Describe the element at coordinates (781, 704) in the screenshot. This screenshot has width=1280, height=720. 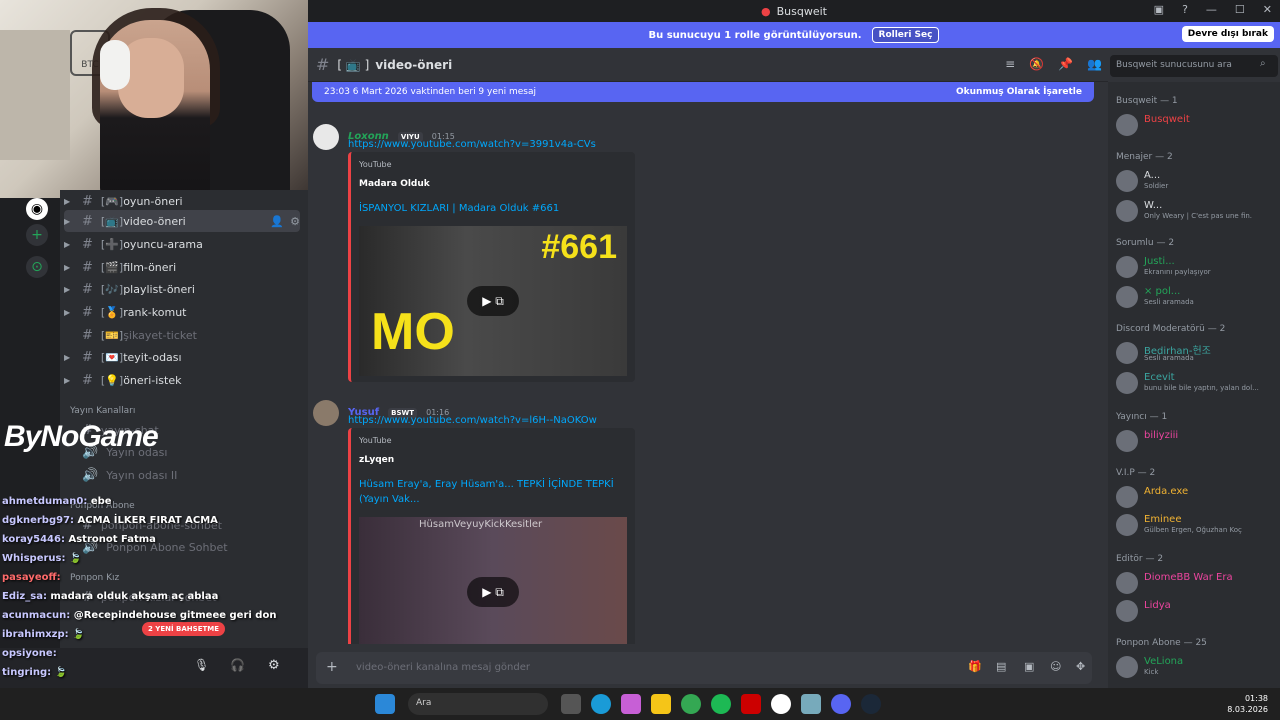
I see `obs-icon` at that location.